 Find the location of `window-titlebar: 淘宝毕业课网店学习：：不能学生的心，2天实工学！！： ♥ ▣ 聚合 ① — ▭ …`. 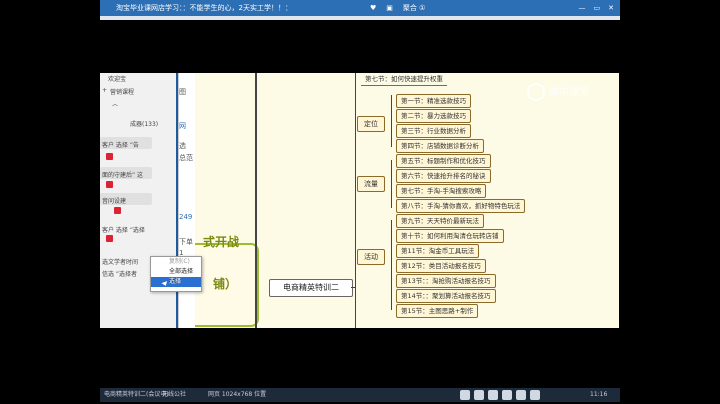

window-titlebar: 淘宝毕业课网店学习：：不能学生的心，2天实工学！！： ♥ ▣ 聚合 ① — ▭ … is located at coordinates (360, 8).